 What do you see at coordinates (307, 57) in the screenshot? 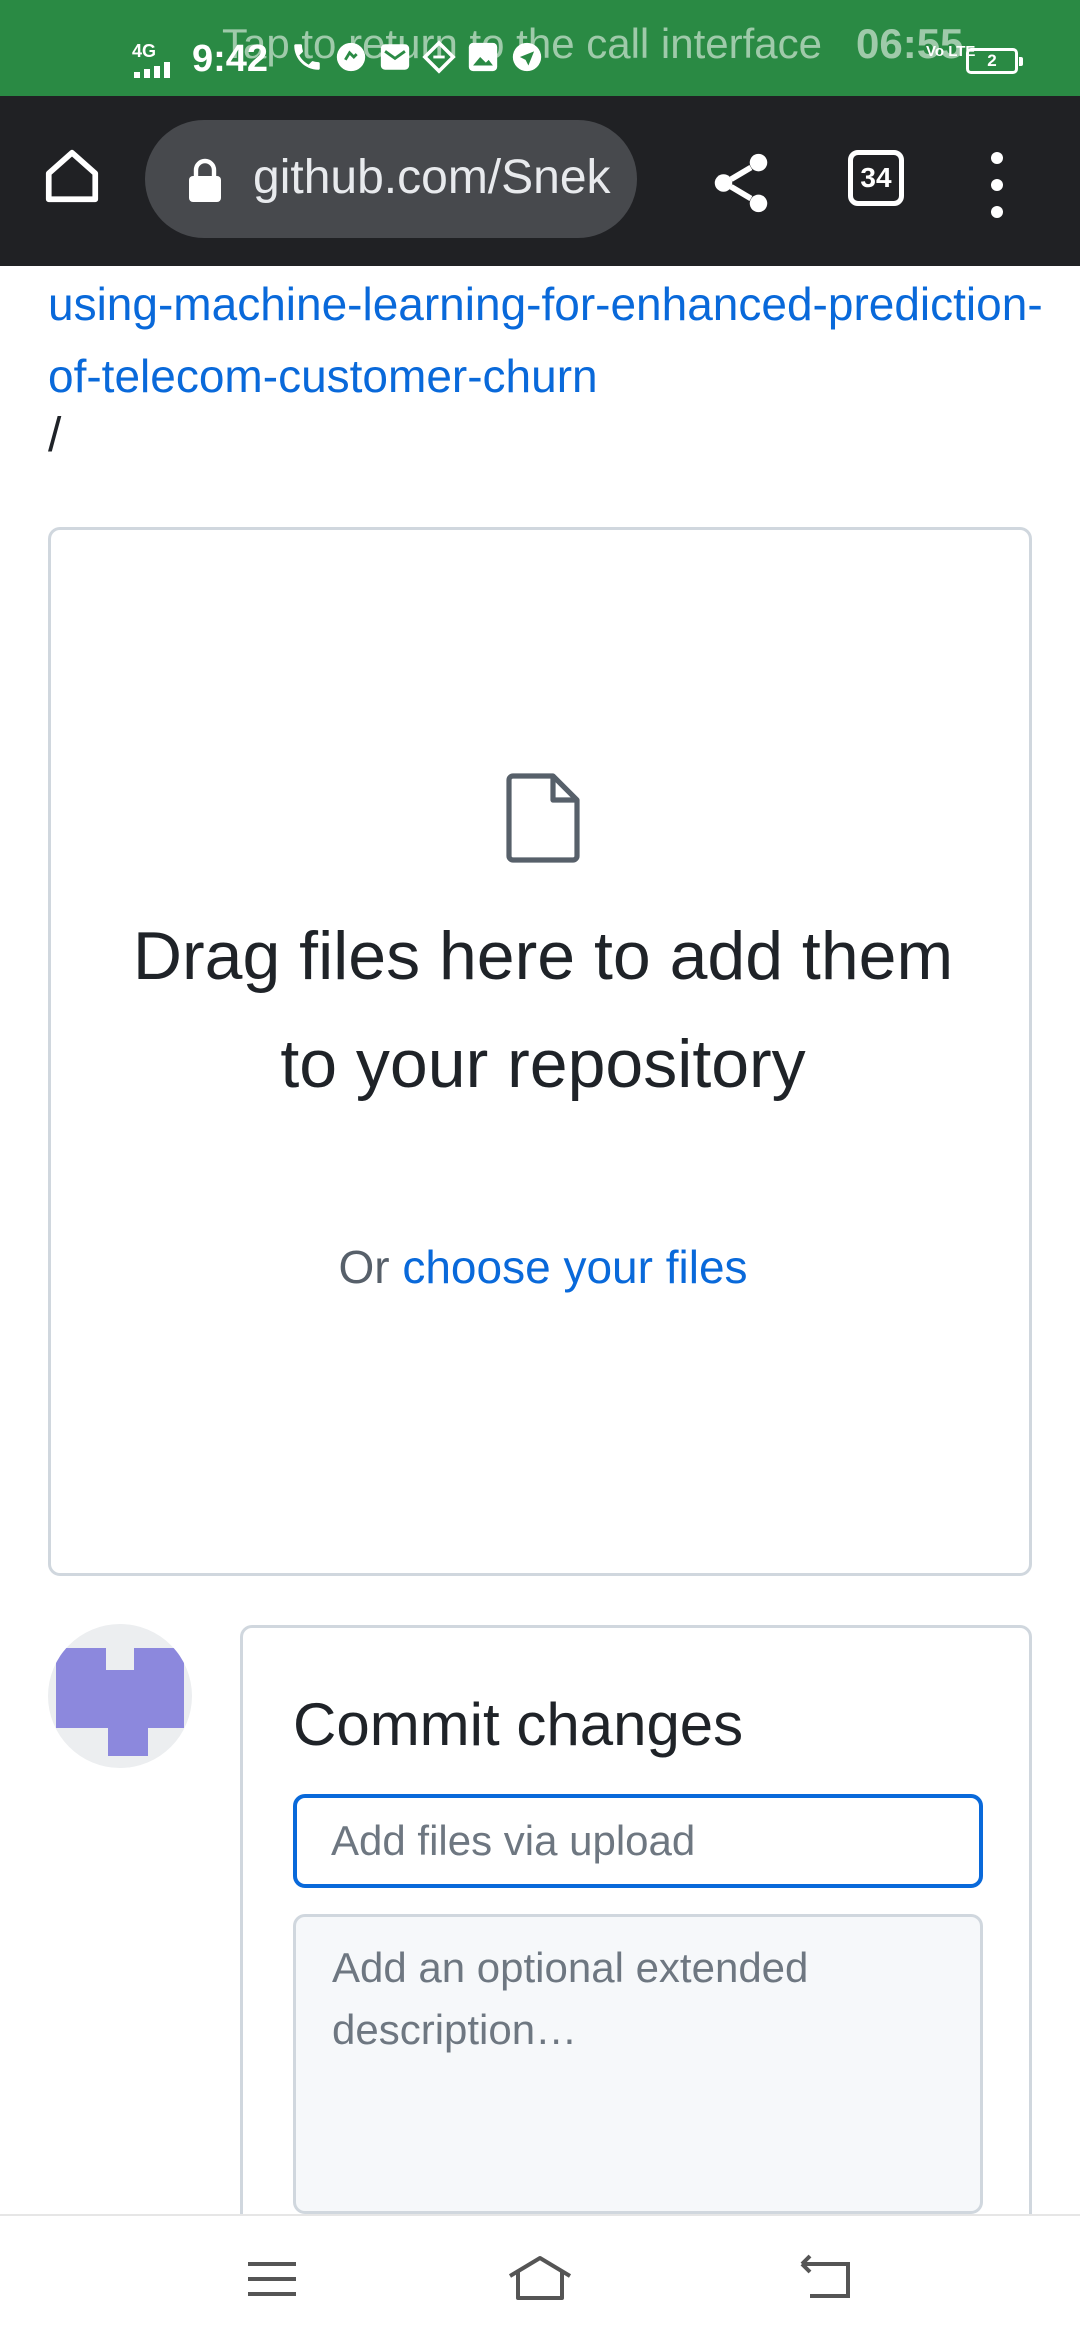
I see `phone-icon` at bounding box center [307, 57].